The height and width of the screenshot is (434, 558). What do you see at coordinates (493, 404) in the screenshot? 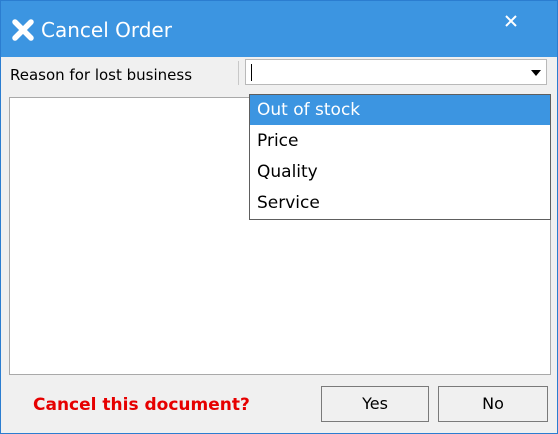
I see `no-button: No` at bounding box center [493, 404].